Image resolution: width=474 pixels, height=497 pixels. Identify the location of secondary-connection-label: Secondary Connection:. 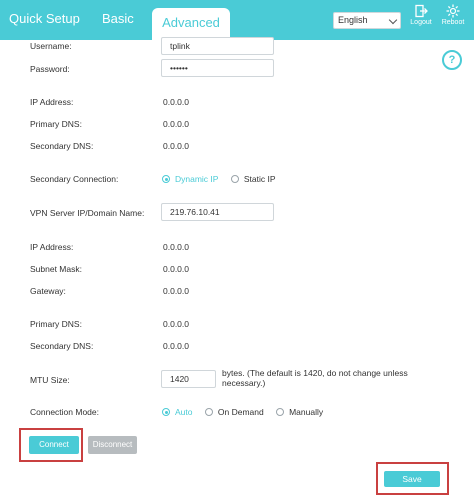
(74, 179).